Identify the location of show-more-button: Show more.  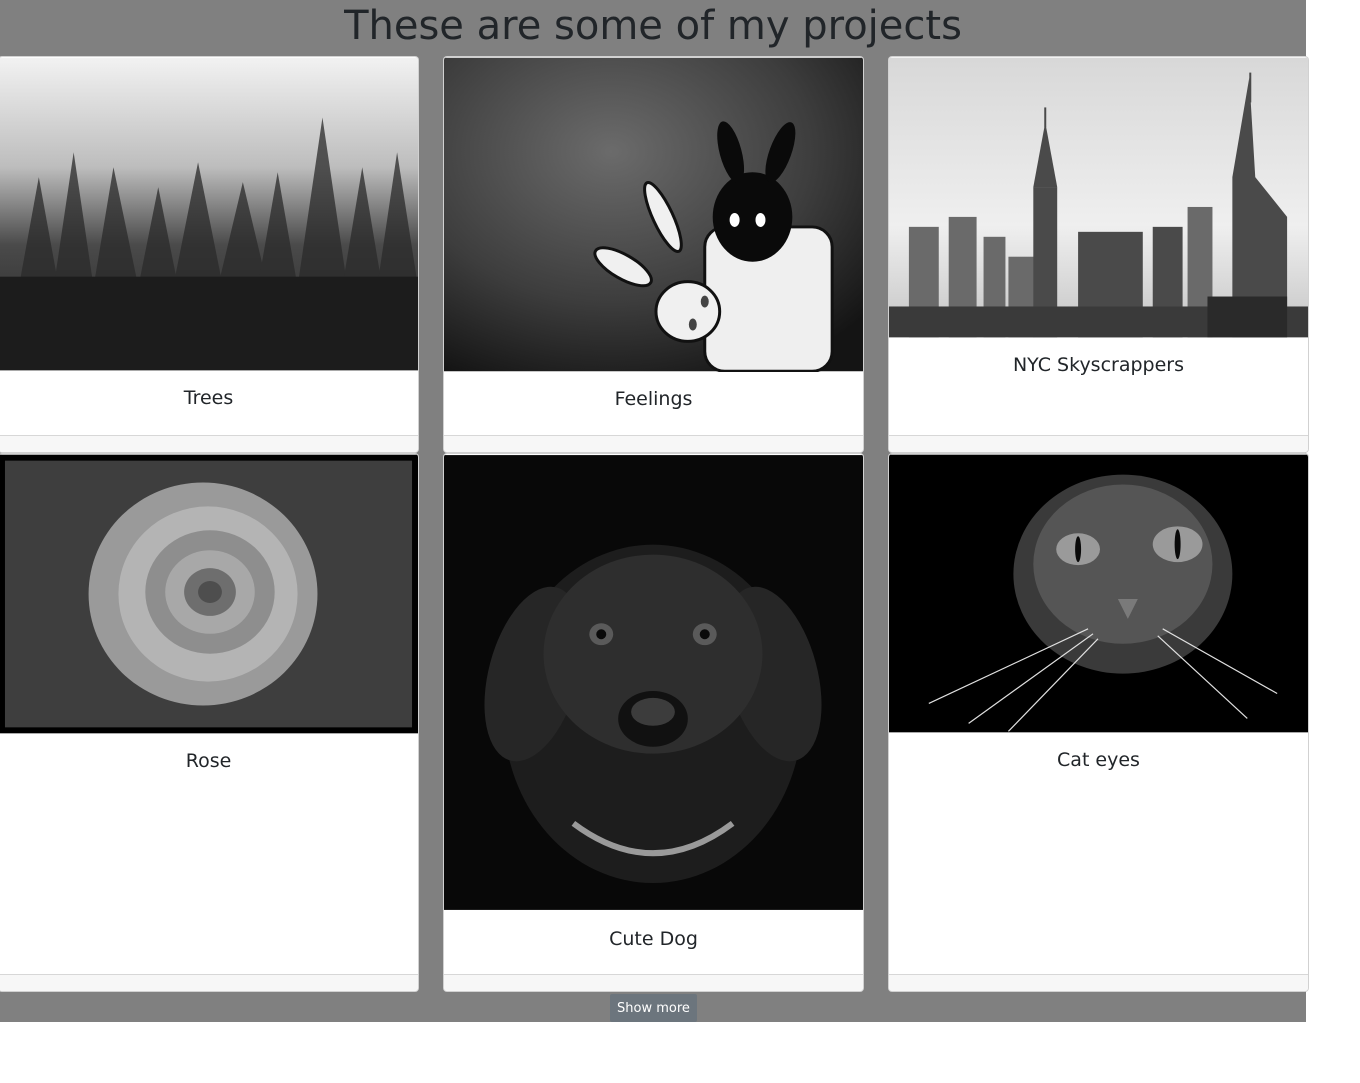
(653, 1008).